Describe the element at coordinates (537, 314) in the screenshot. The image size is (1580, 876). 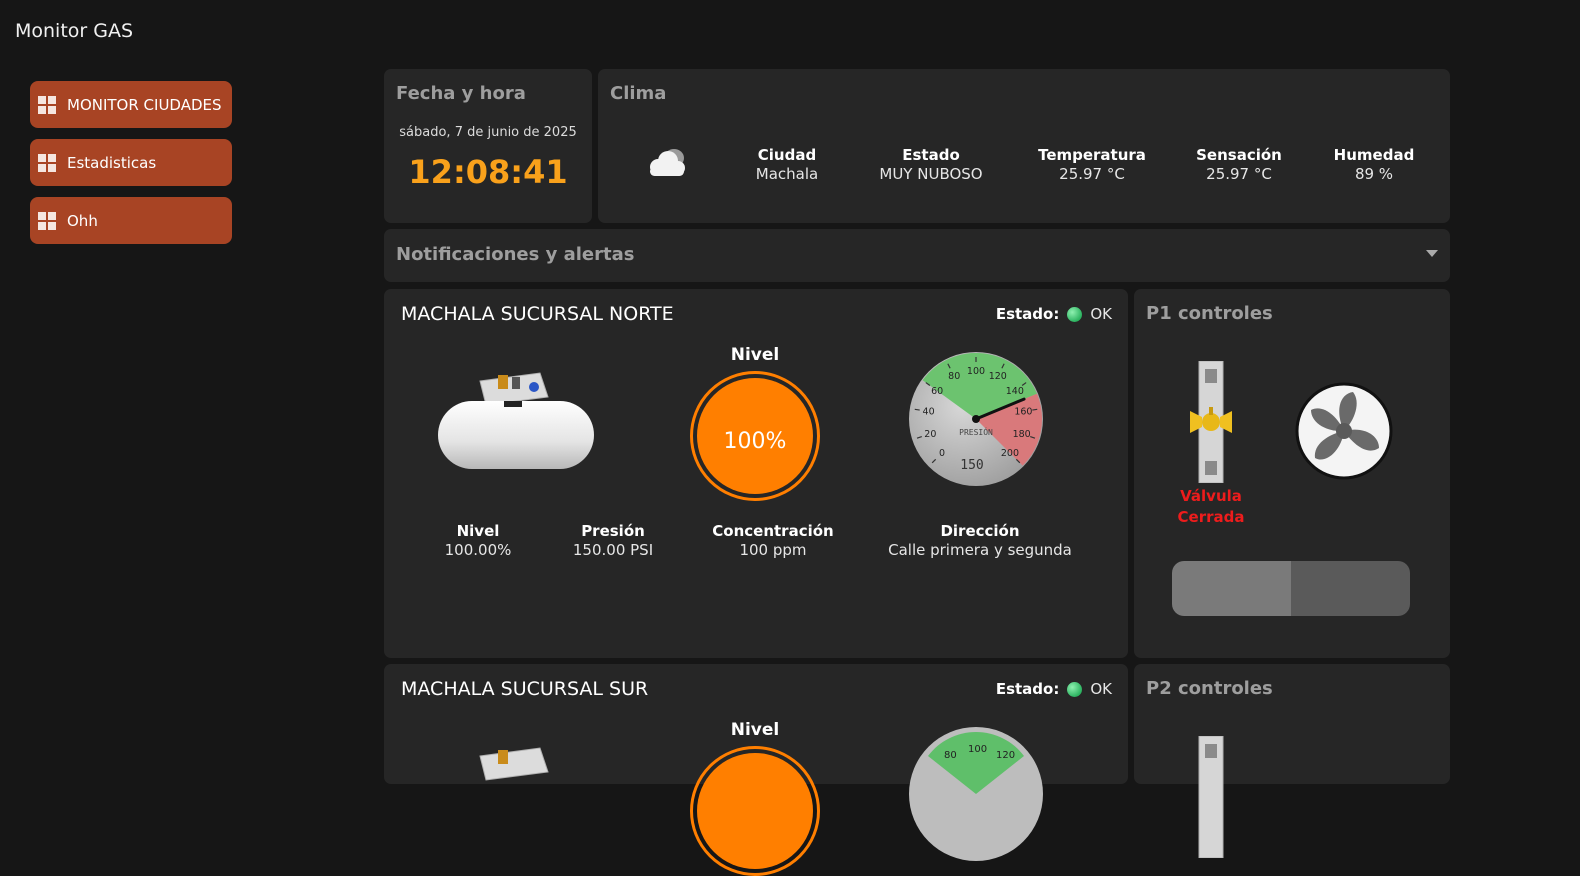
I see `site-name: MACHALA SUCURSAL NORTE` at that location.